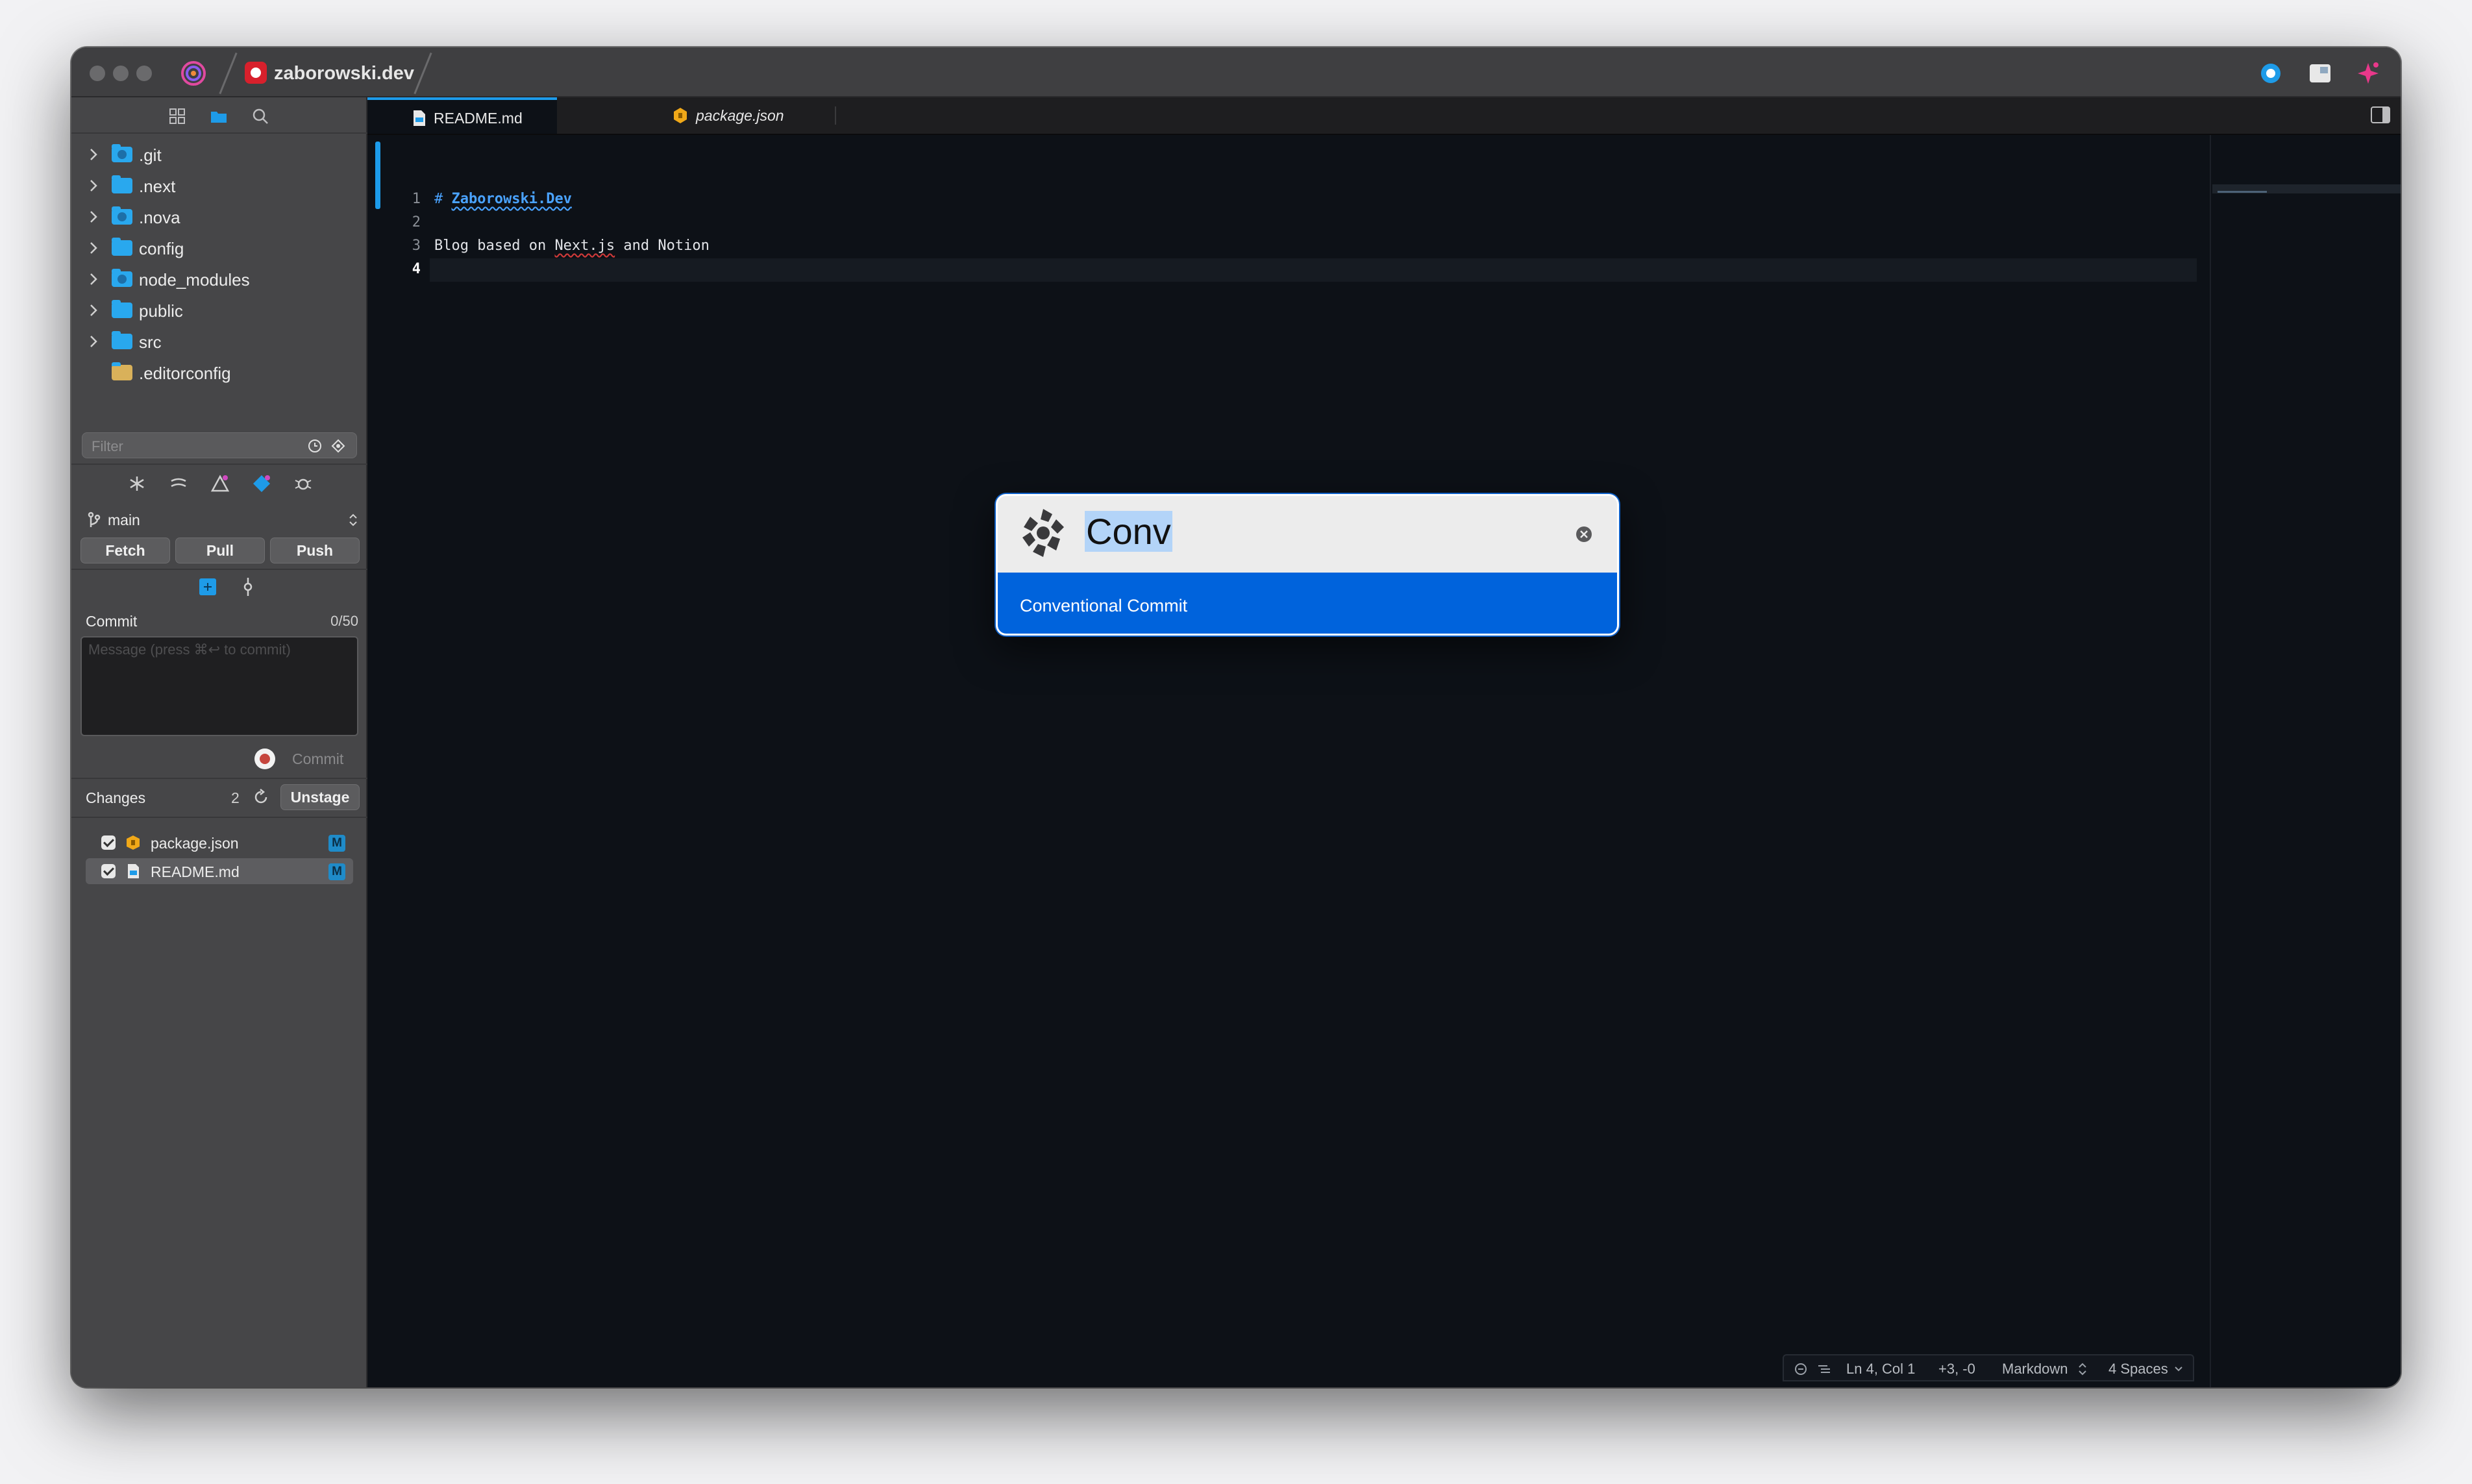 The width and height of the screenshot is (2472, 1484). Describe the element at coordinates (478, 118) in the screenshot. I see `tab-label: README.md` at that location.